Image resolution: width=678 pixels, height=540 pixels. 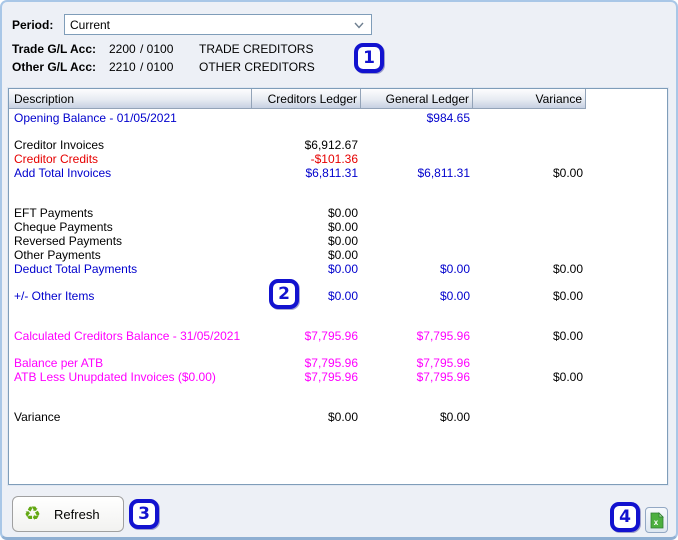 I want to click on table-row: Reversed Payments $0.00, so click(x=338, y=241).